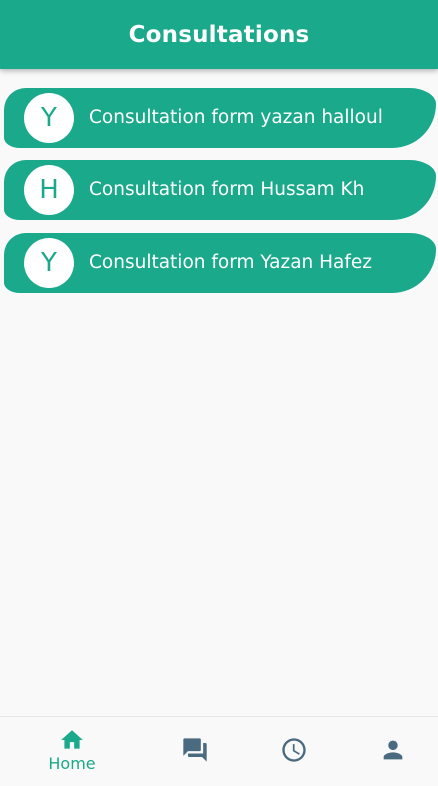  I want to click on consultation-label: Consultation form Yazan Hafez, so click(230, 262).